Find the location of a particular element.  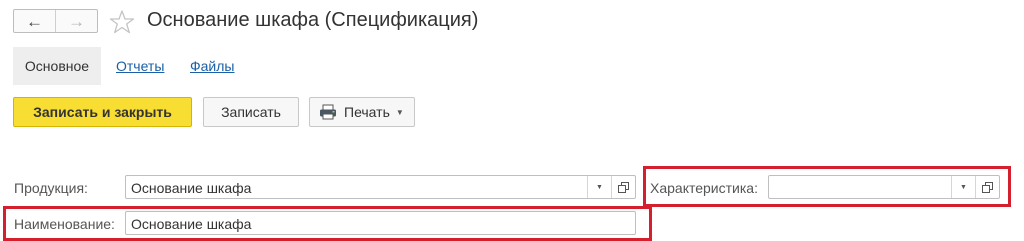

forward-button: → is located at coordinates (76, 21).